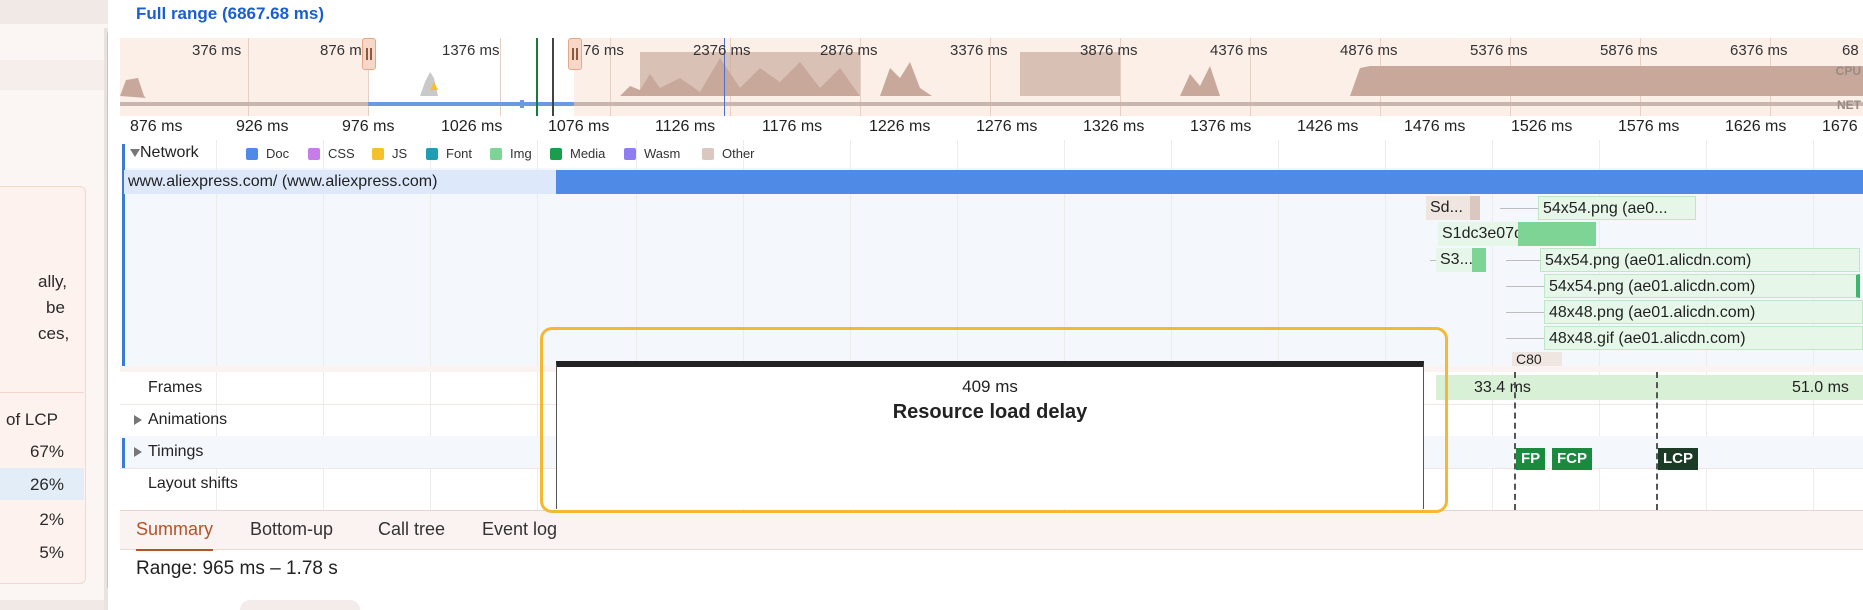 This screenshot has width=1863, height=610. I want to click on frames-track-title: Frames, so click(175, 388).